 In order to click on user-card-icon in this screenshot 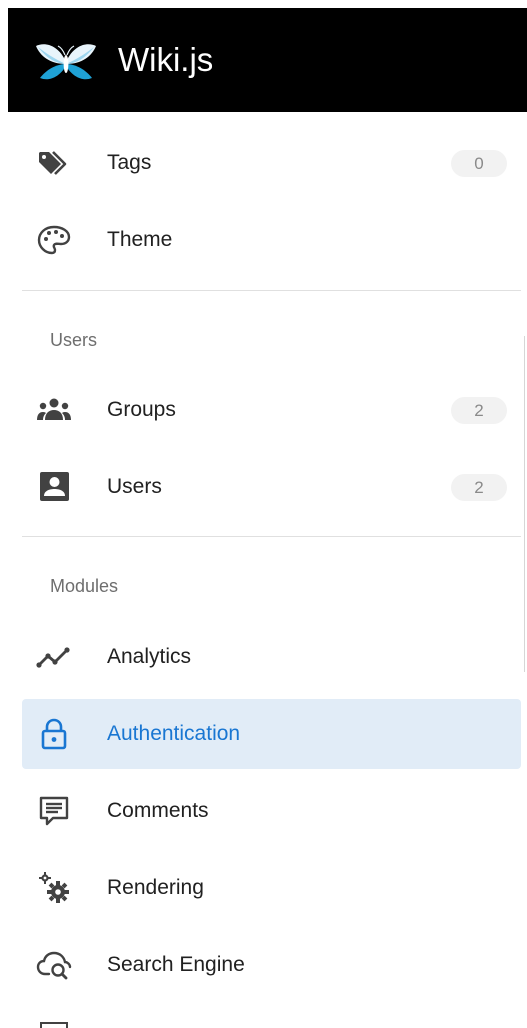, I will do `click(54, 487)`.